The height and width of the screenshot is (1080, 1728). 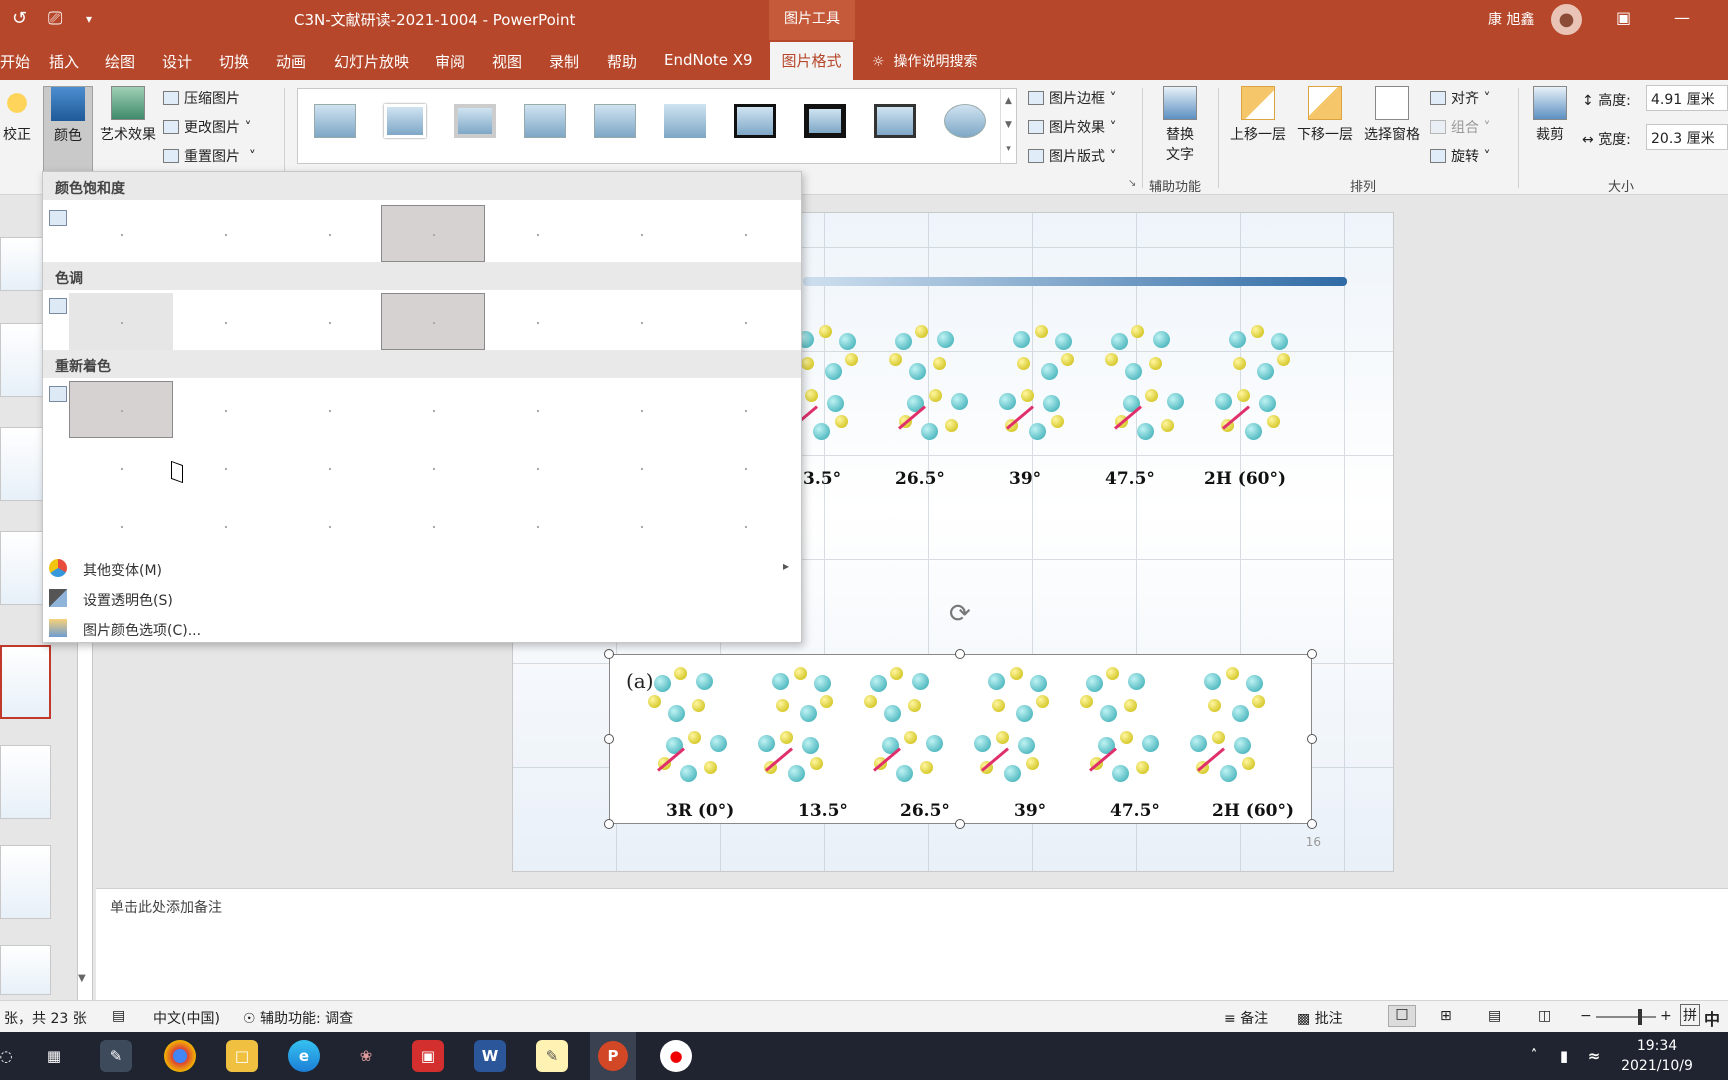 I want to click on tab-draw: 绘图, so click(x=120, y=61).